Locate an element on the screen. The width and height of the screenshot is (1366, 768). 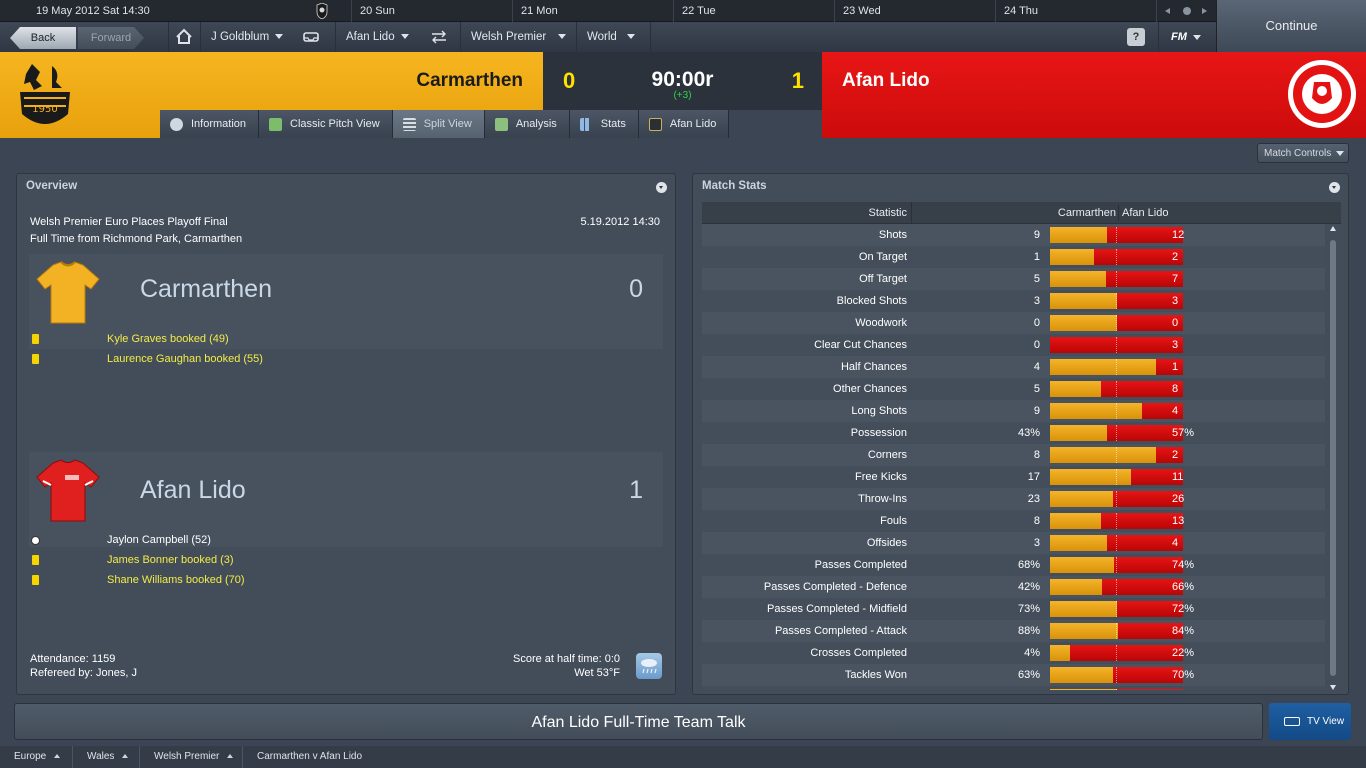
tab-label: Split View is located at coordinates (447, 124).